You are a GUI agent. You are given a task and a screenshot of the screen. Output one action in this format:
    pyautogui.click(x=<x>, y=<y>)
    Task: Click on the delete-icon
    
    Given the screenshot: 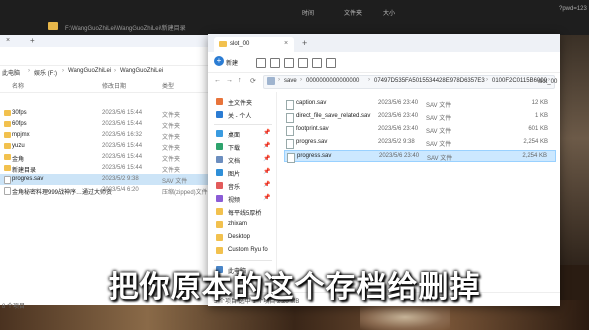 What is the action you would take?
    pyautogui.click(x=331, y=63)
    